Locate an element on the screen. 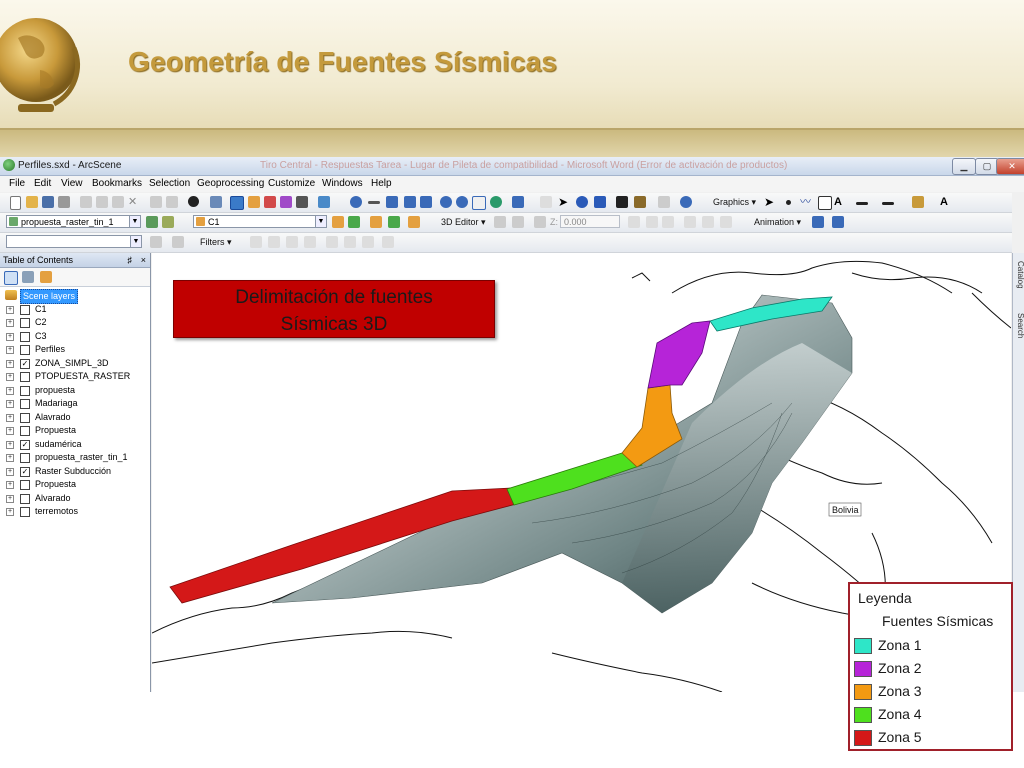 This screenshot has width=1024, height=768. zoom-to-target-icon is located at coordinates (410, 202).